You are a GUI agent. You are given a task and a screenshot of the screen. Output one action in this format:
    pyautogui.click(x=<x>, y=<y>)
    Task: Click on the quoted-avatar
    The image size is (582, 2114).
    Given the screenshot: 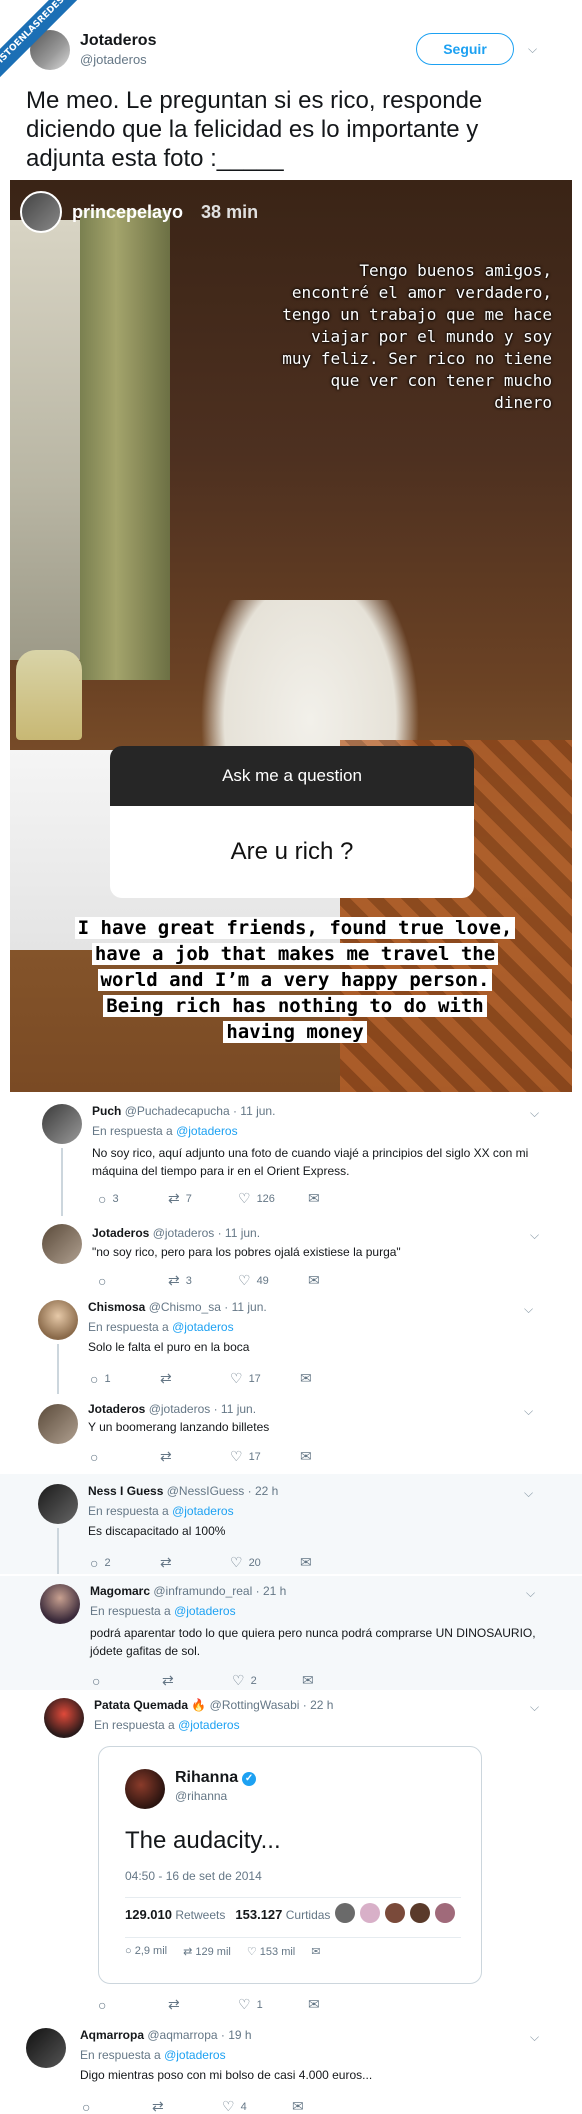 What is the action you would take?
    pyautogui.click(x=145, y=1789)
    